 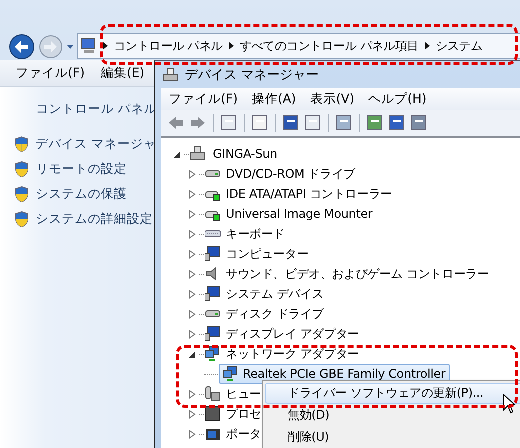 What do you see at coordinates (213, 394) in the screenshot?
I see `joystick-icon` at bounding box center [213, 394].